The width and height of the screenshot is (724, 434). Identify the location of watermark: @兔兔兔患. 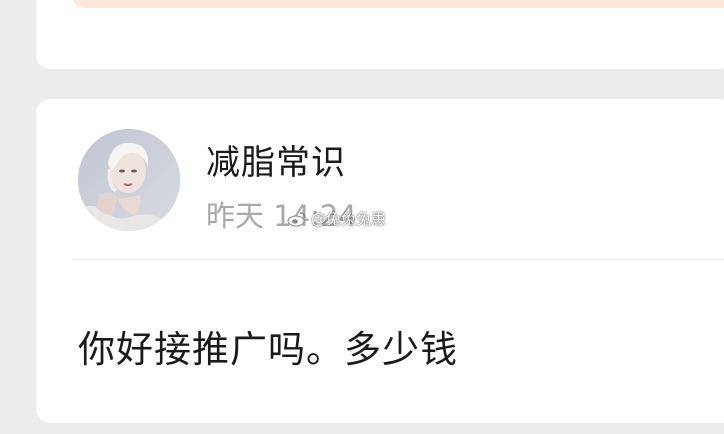
(336, 218).